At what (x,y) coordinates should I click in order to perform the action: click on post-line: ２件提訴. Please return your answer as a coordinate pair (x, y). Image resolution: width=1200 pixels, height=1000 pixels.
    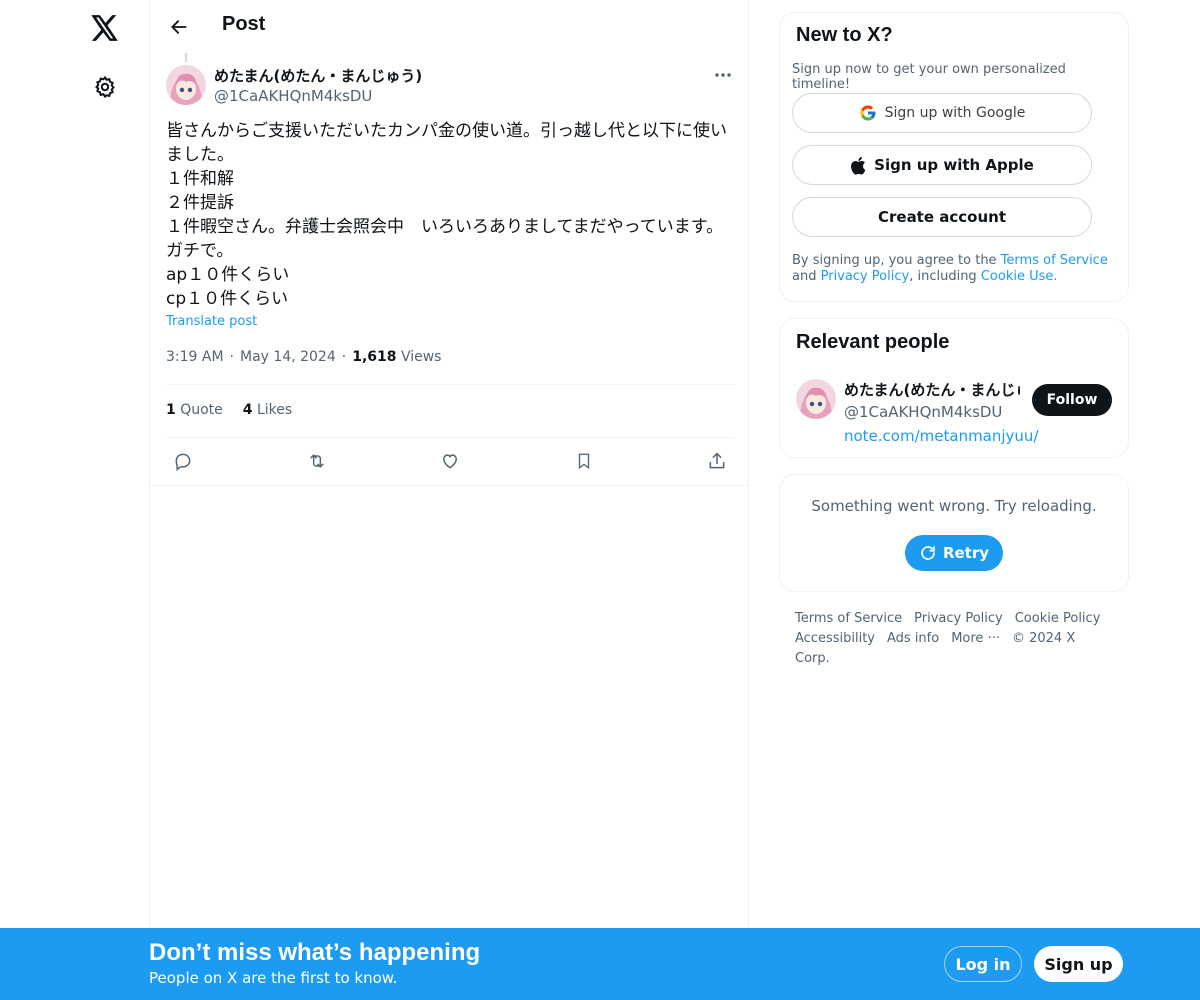
    Looking at the image, I should click on (200, 203).